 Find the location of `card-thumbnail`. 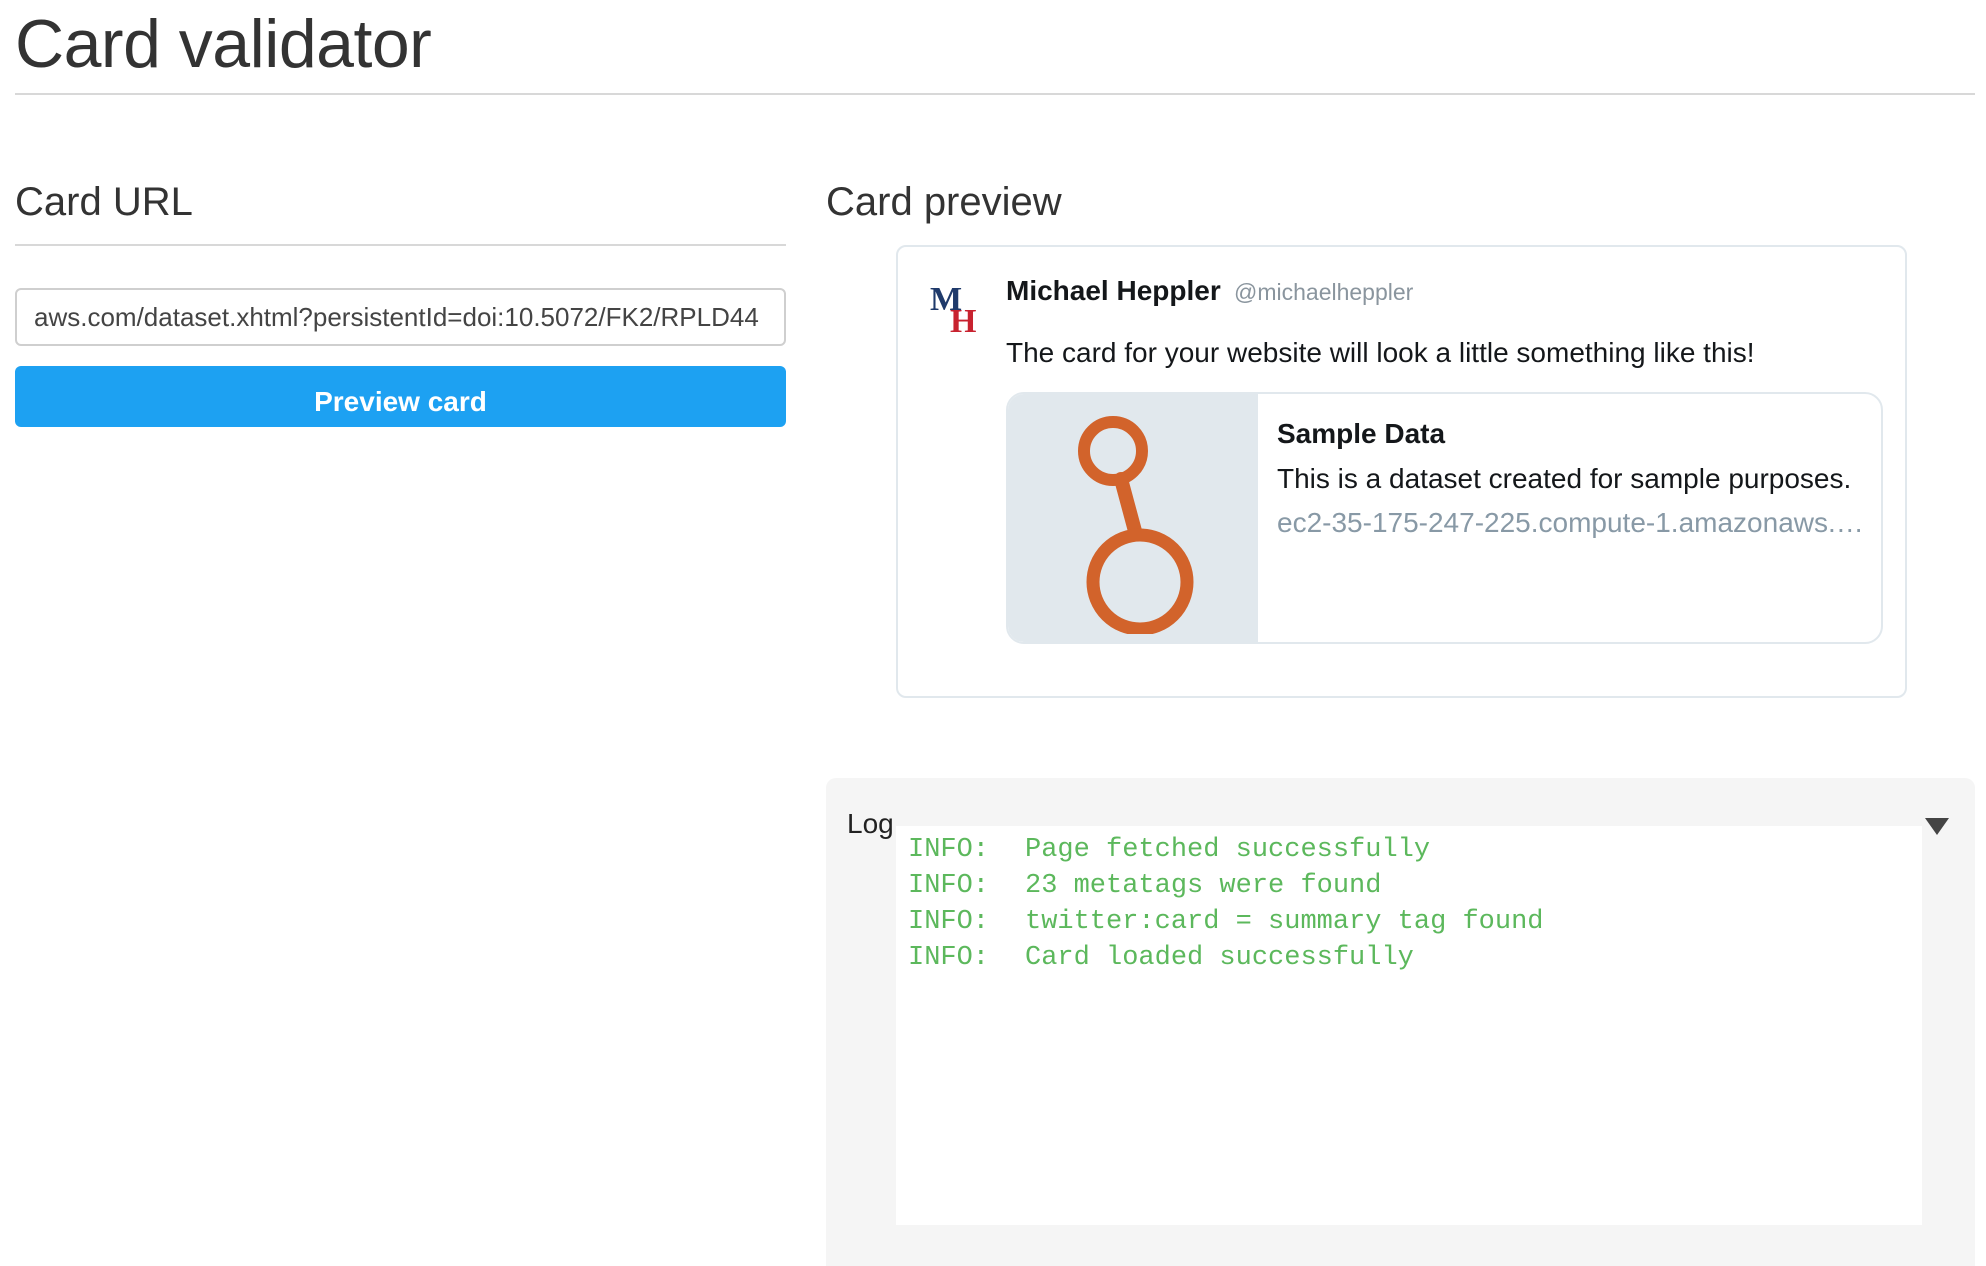

card-thumbnail is located at coordinates (1133, 518).